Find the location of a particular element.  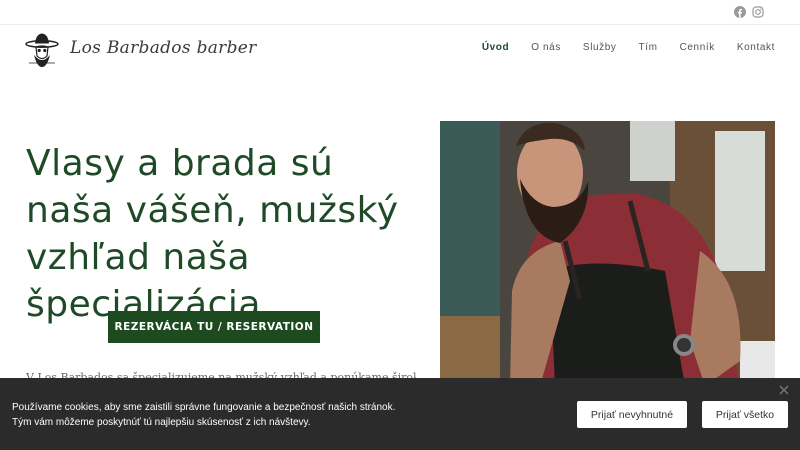

main-nav: Úvod O nás Služby Tím Cenník Kontakt is located at coordinates (628, 47).